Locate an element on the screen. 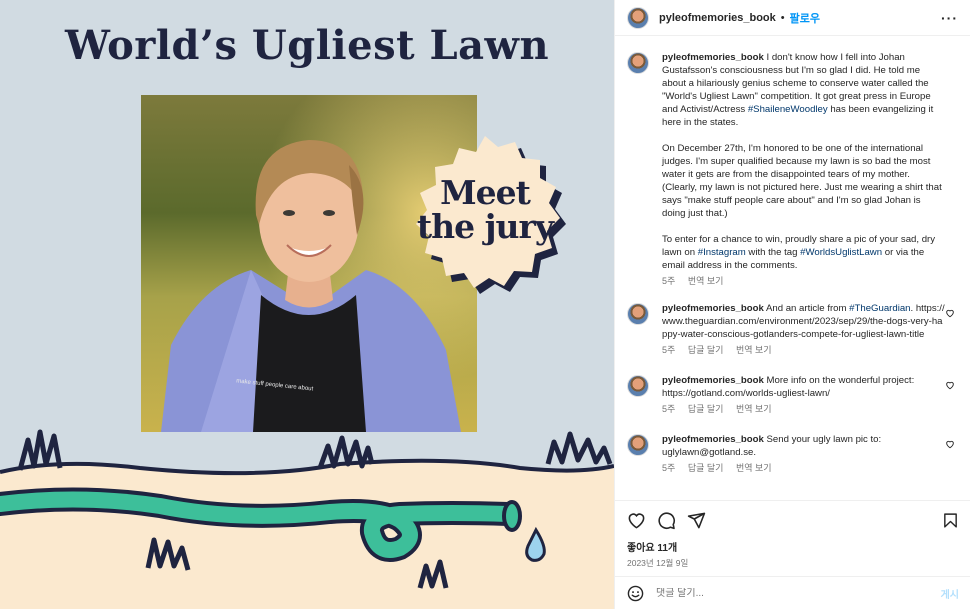 The height and width of the screenshot is (609, 970). hashtag-link: #WorldsUglistLawn is located at coordinates (841, 252).